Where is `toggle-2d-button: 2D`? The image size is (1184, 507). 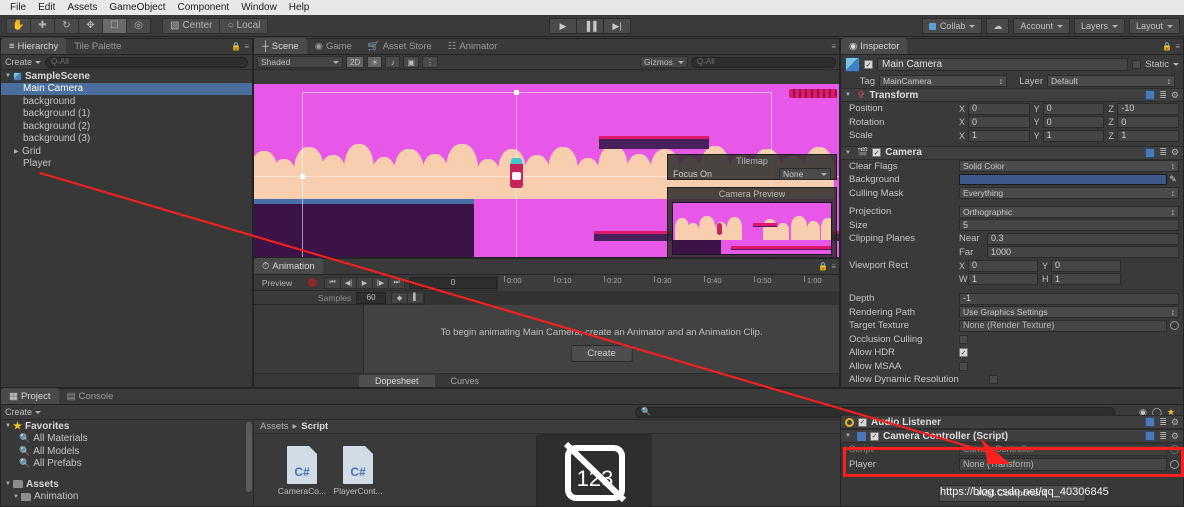 toggle-2d-button: 2D is located at coordinates (355, 62).